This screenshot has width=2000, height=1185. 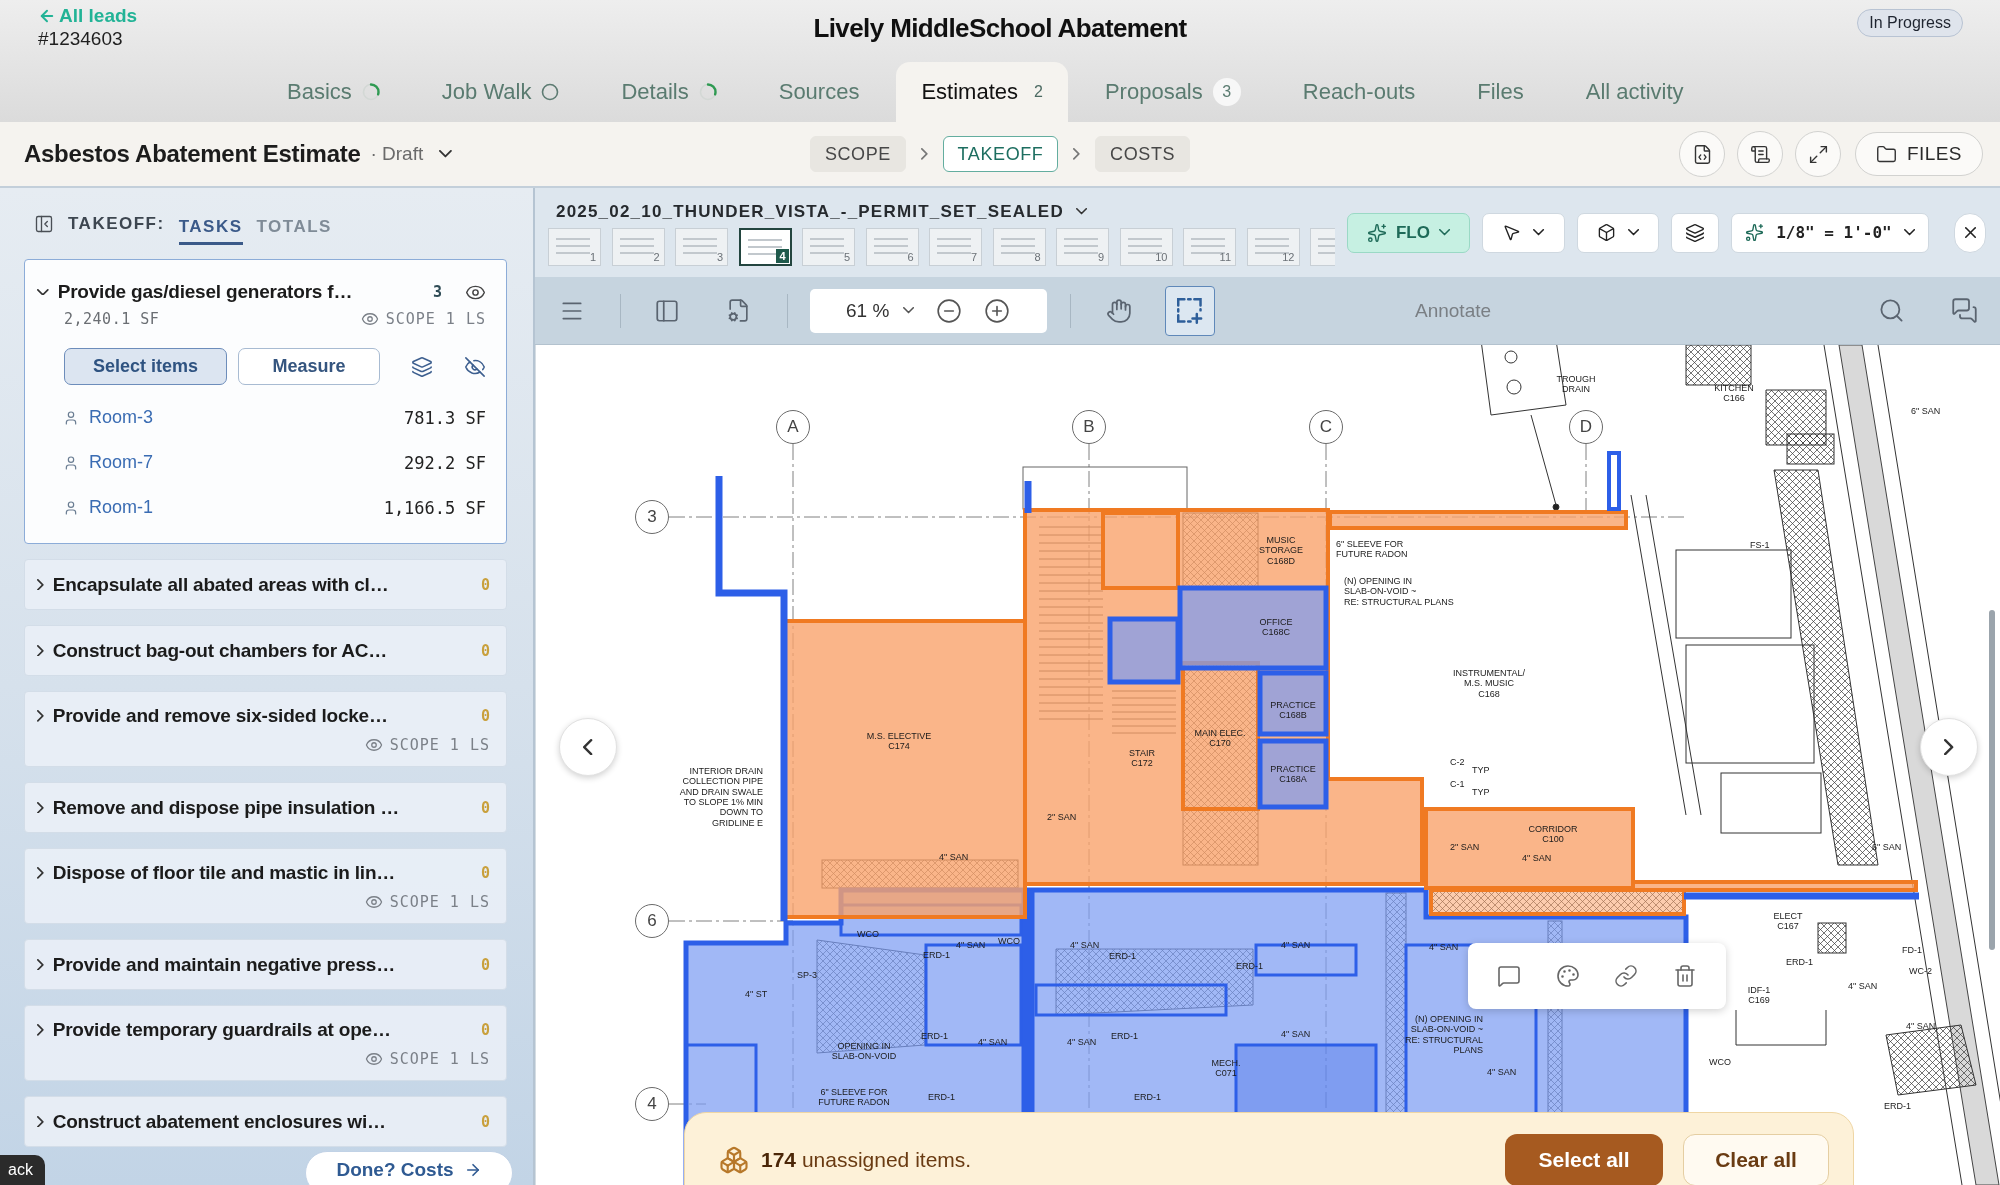 What do you see at coordinates (1326, 427) in the screenshot?
I see `grid-bubble: C` at bounding box center [1326, 427].